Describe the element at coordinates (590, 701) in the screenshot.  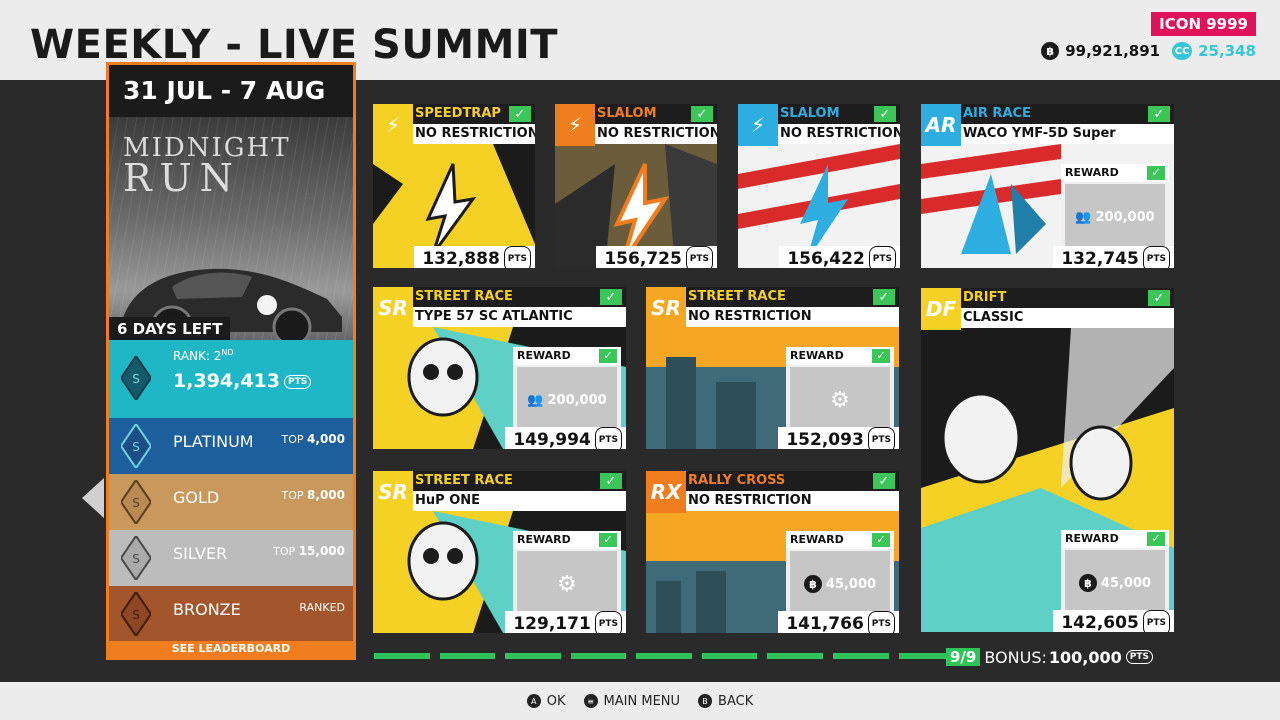
I see `menu-button-icon: ≡` at that location.